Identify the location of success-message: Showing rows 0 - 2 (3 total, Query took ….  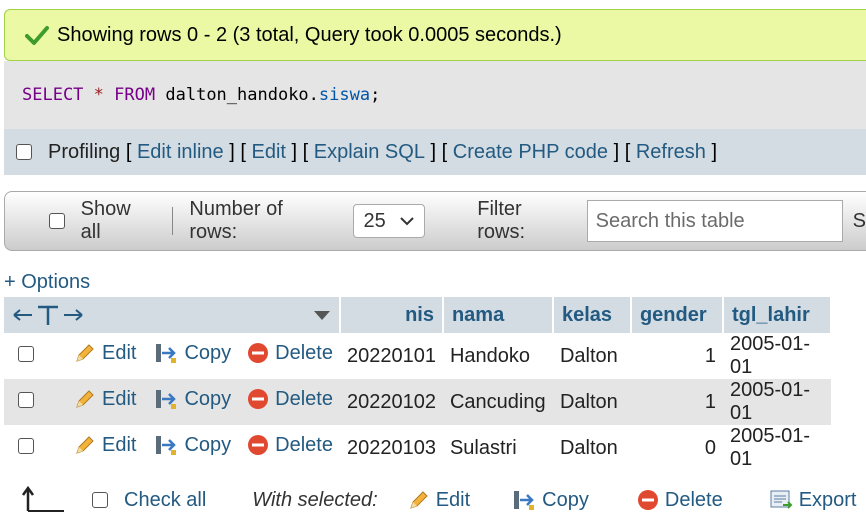
(435, 35).